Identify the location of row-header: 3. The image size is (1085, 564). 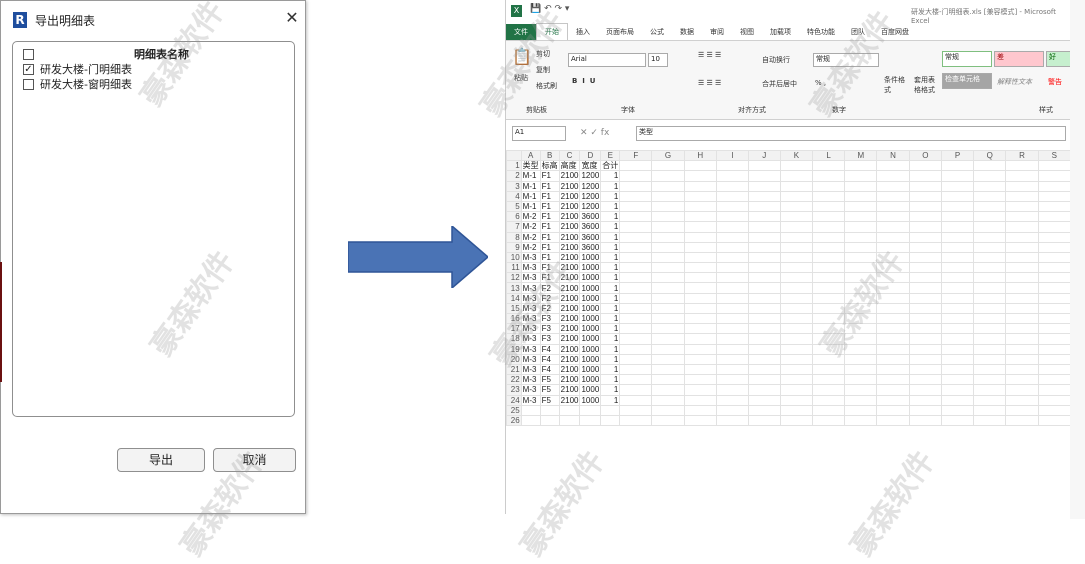
(514, 186).